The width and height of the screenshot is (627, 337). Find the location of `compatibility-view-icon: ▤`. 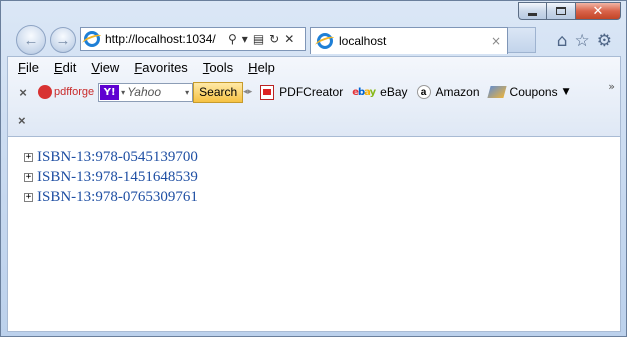

compatibility-view-icon: ▤ is located at coordinates (258, 39).